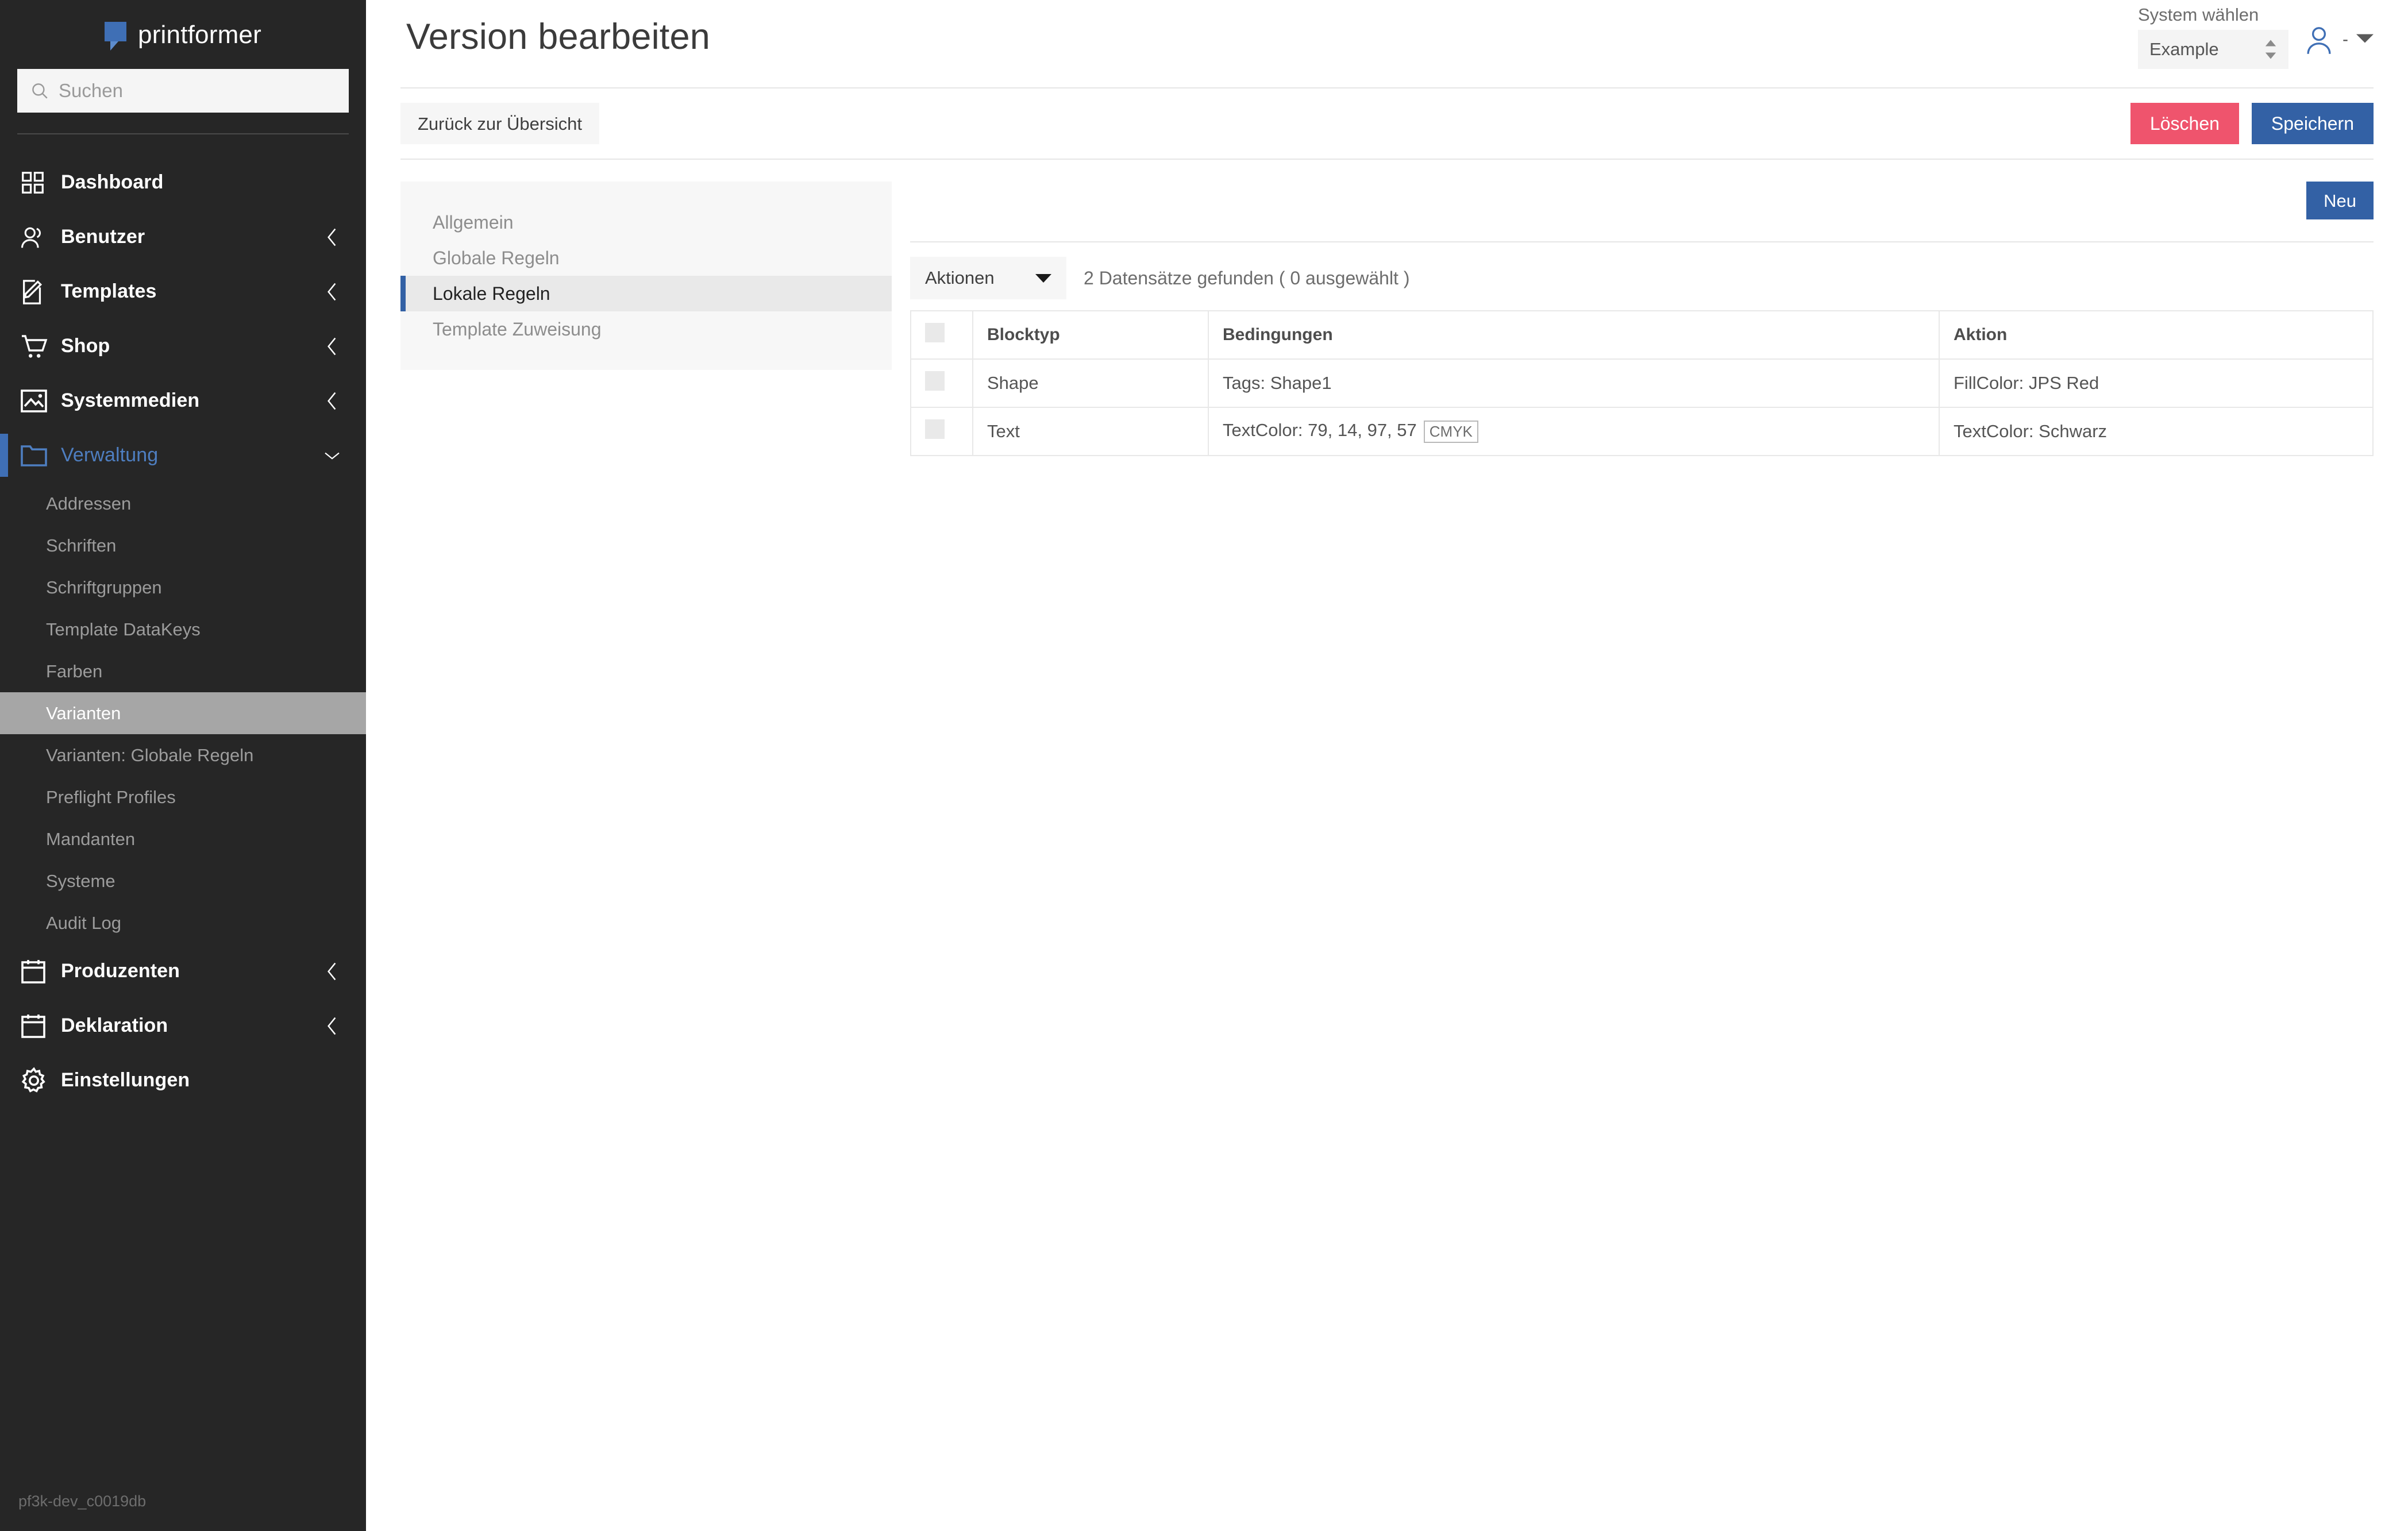 The image size is (2408, 1531). I want to click on tab-label: Allgemein, so click(473, 222).